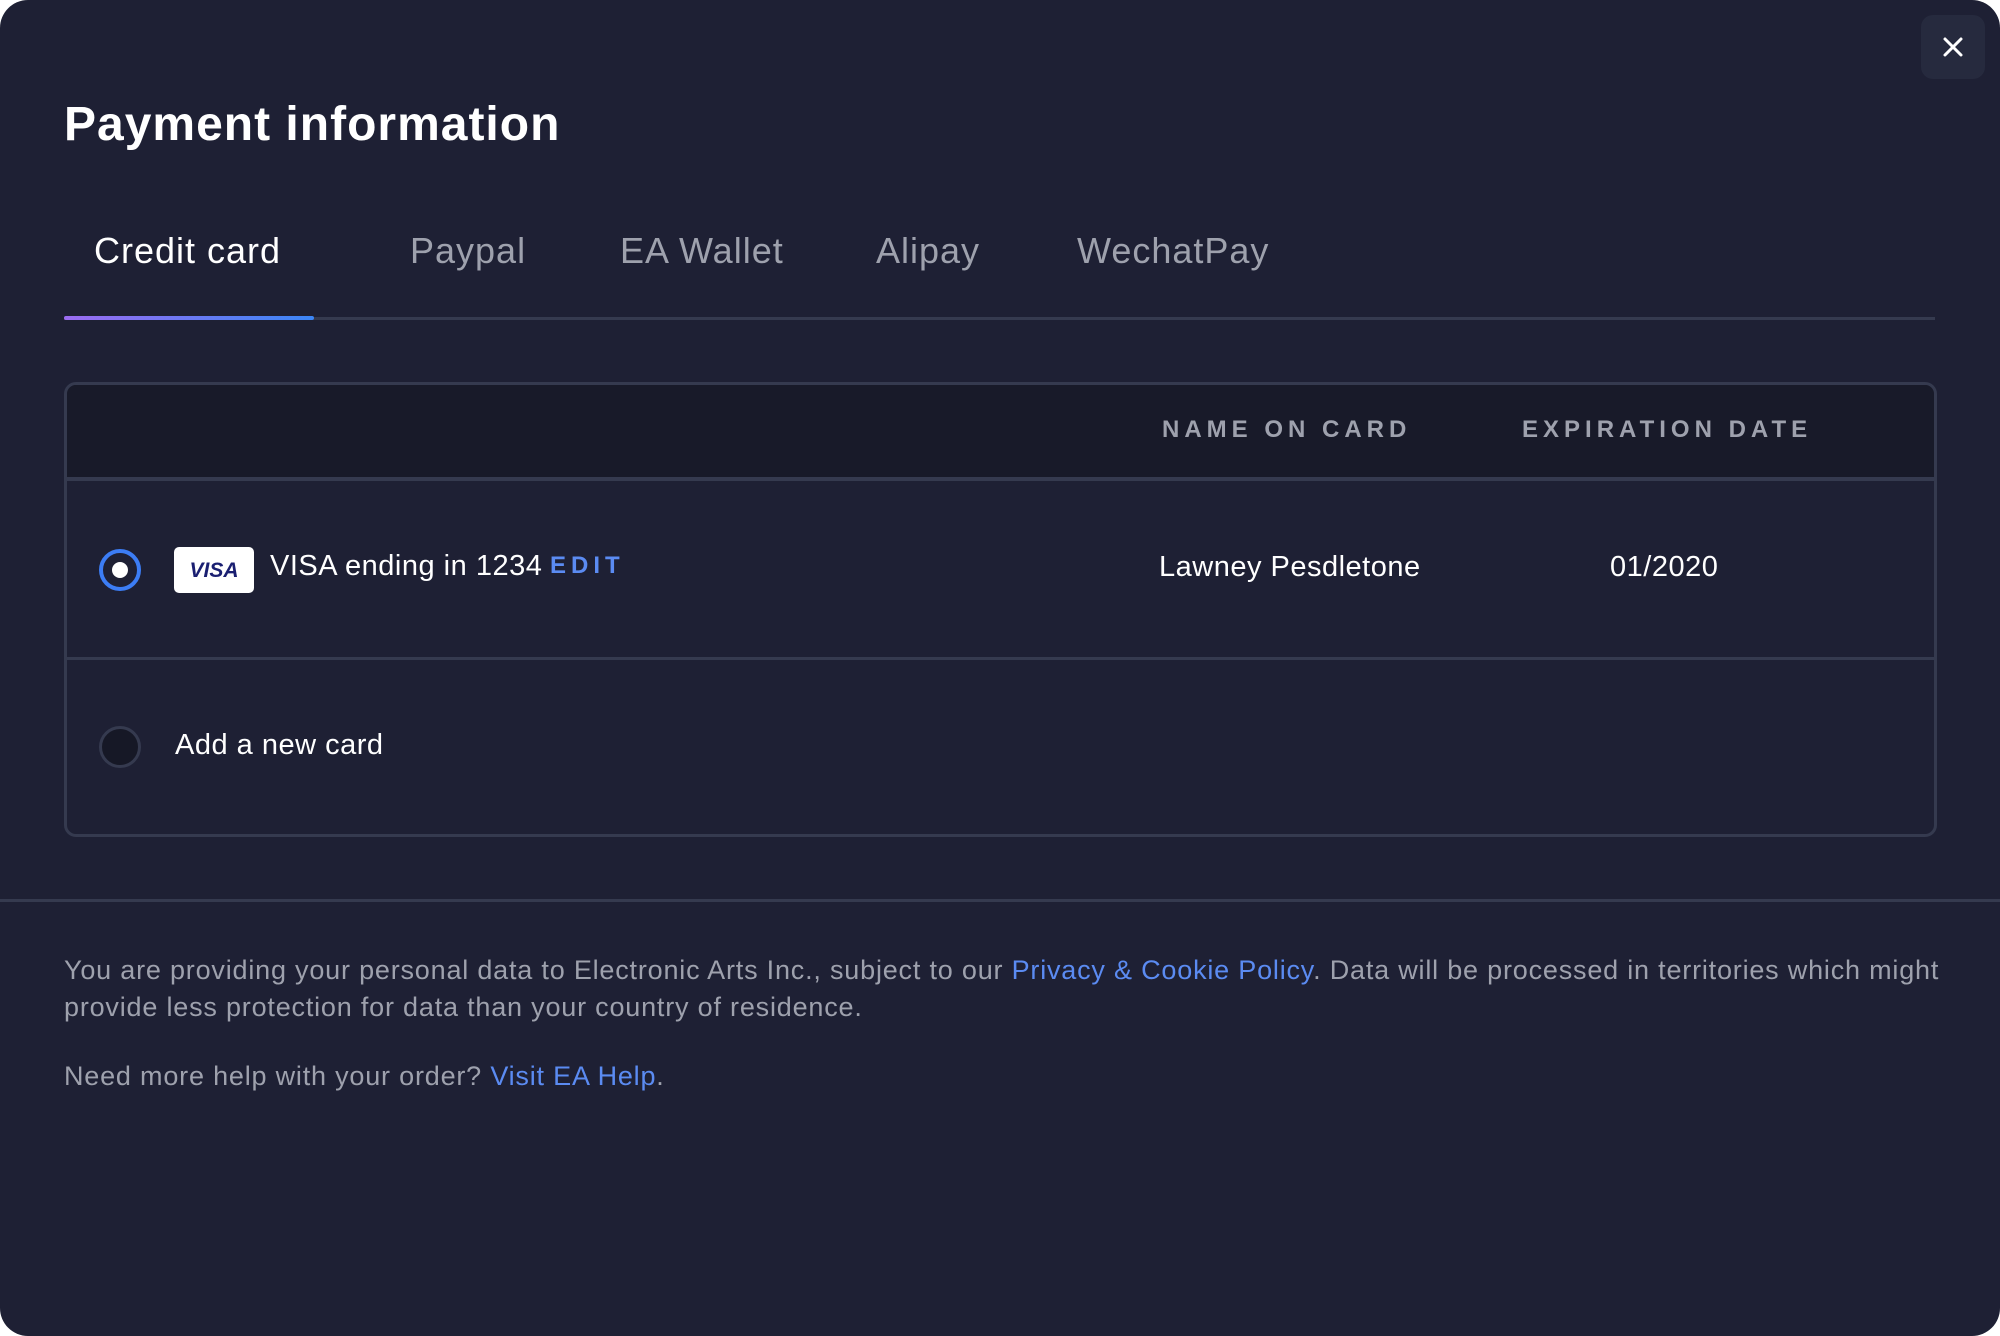 The width and height of the screenshot is (2000, 1336). Describe the element at coordinates (702, 251) in the screenshot. I see `tab-ea-wallet: EA Wallet` at that location.